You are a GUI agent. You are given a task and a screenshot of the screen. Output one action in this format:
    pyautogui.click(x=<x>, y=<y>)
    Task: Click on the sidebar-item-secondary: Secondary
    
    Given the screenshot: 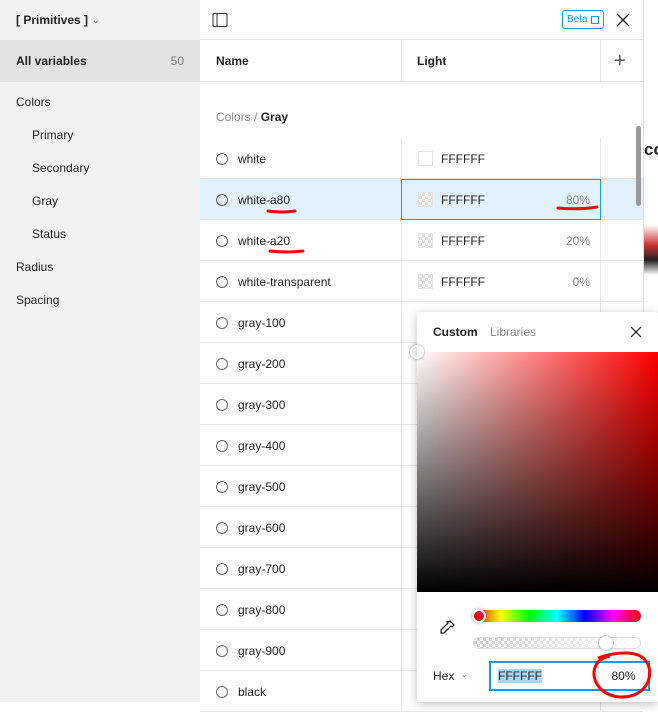 What is the action you would take?
    pyautogui.click(x=60, y=167)
    